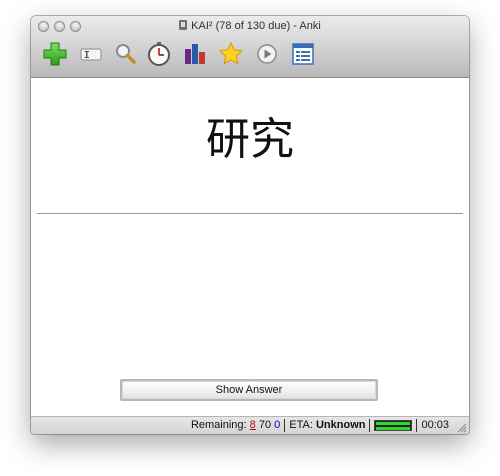 The width and height of the screenshot is (500, 476). I want to click on status-bar: Remaining: 8 70 0 ETA: Unknown 00:03, so click(250, 425).